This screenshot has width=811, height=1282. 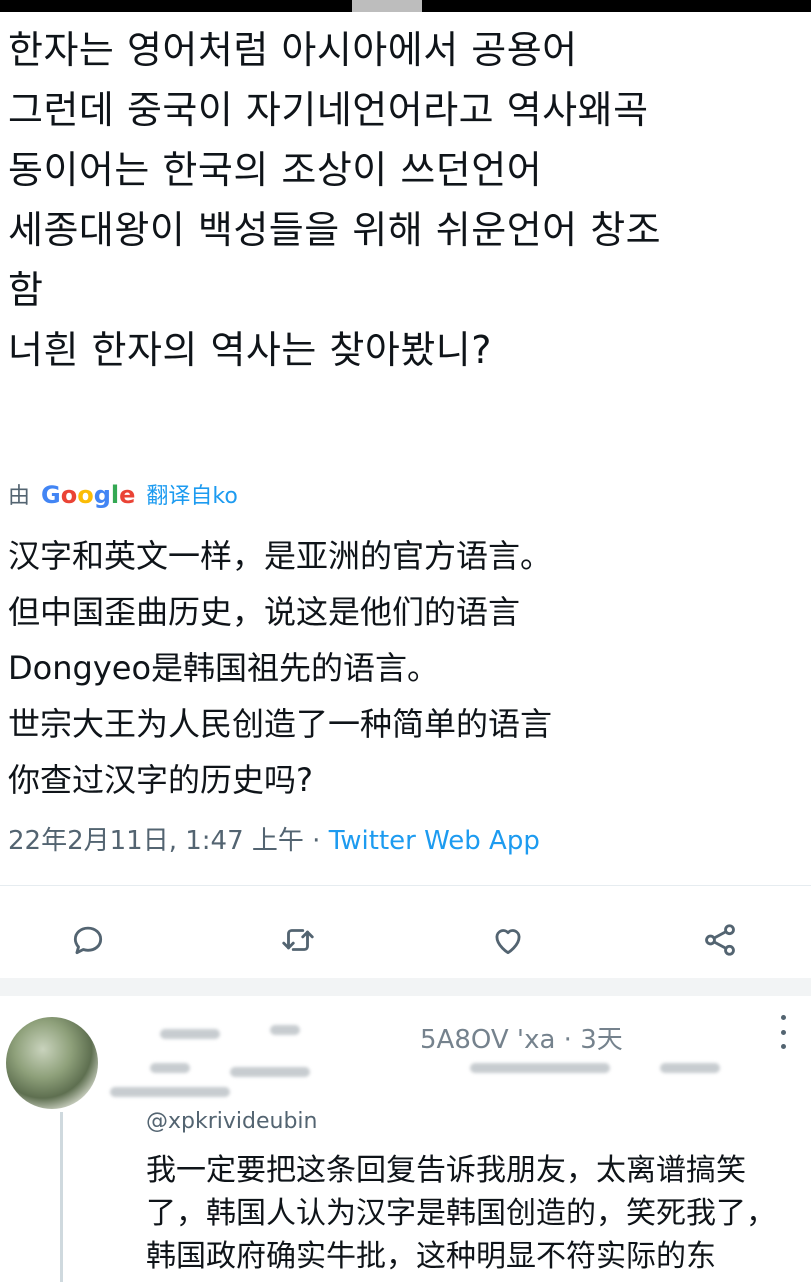 What do you see at coordinates (521, 1040) in the screenshot?
I see `reply-time: 5A8OV 'xa · 3天` at bounding box center [521, 1040].